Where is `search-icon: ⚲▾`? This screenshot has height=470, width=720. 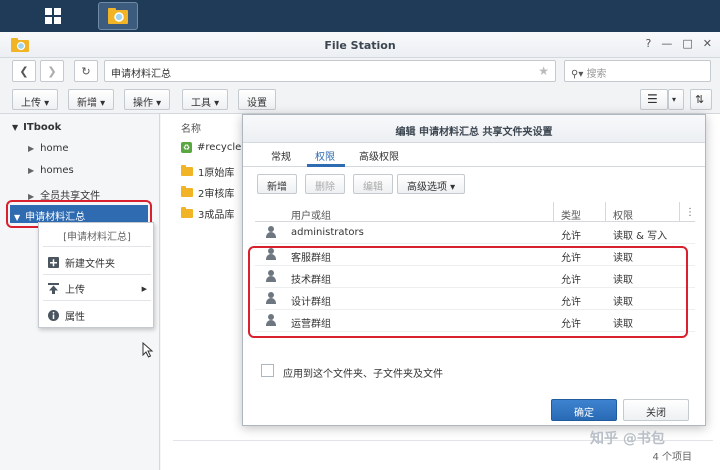 search-icon: ⚲▾ is located at coordinates (579, 74).